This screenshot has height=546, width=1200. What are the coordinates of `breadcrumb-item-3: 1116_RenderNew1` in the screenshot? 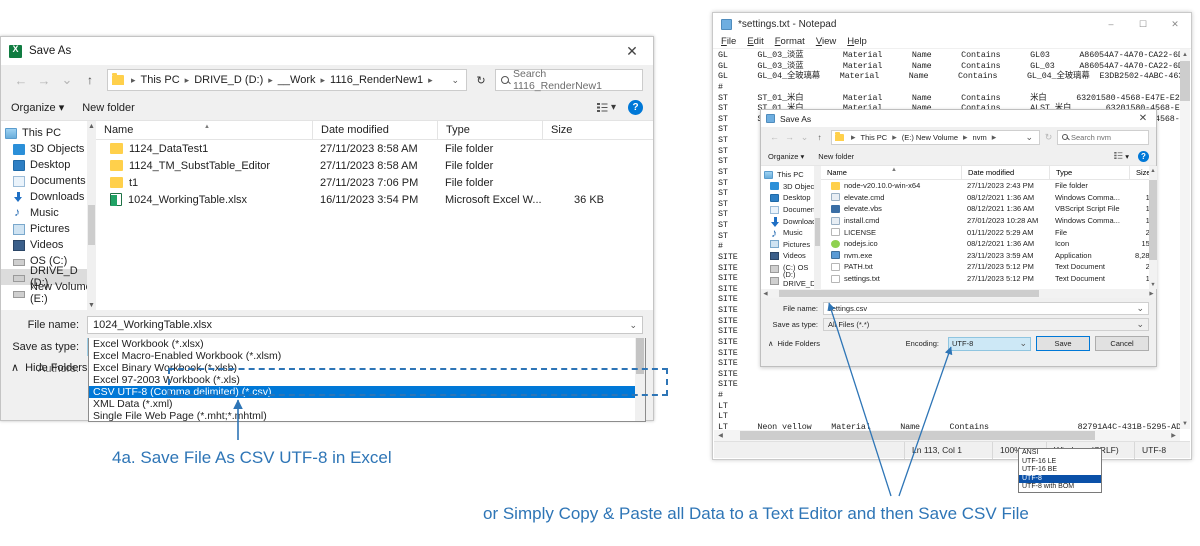 It's located at (376, 80).